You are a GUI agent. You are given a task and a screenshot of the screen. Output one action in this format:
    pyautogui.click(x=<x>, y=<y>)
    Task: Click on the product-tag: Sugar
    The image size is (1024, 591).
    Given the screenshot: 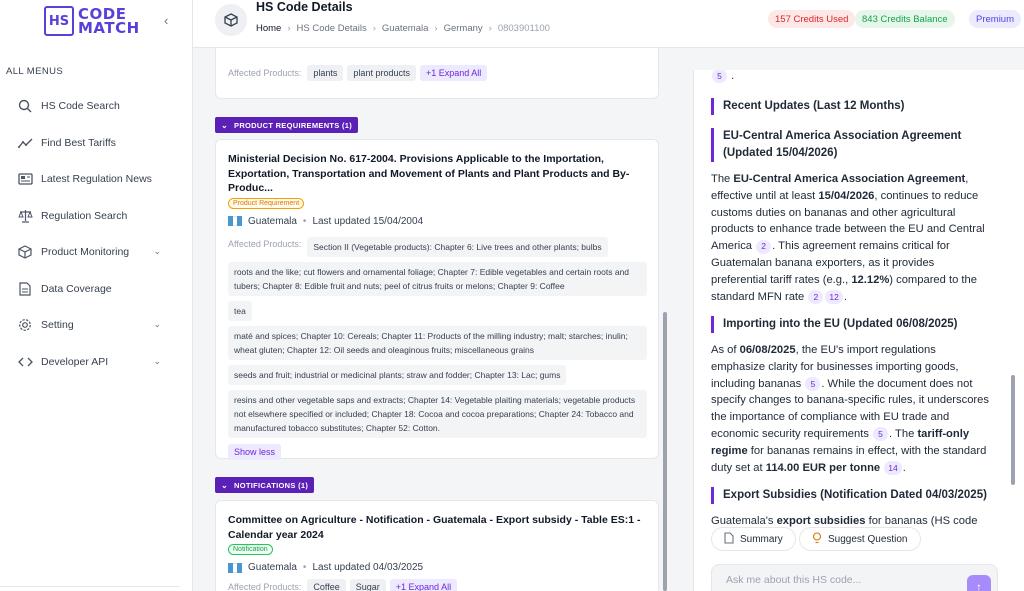 What is the action you would take?
    pyautogui.click(x=367, y=585)
    